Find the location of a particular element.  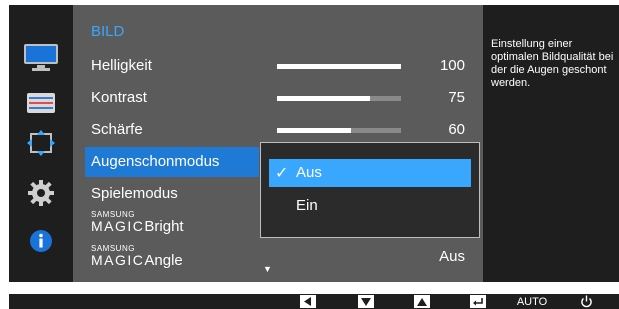

contrast-slider is located at coordinates (339, 98).